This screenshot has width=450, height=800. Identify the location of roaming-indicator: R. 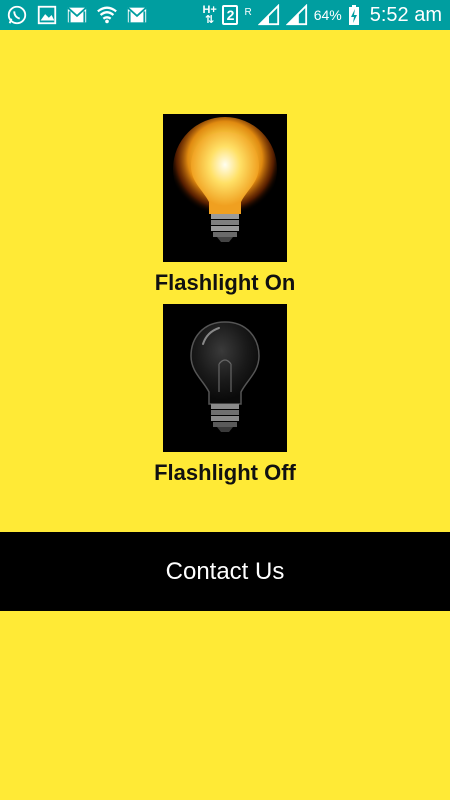
(248, 12).